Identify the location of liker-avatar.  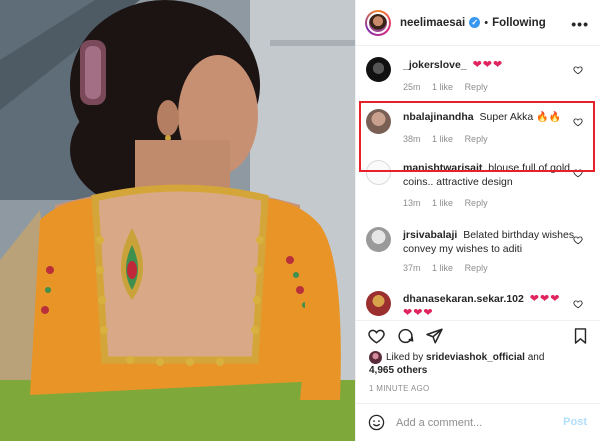
(375, 357).